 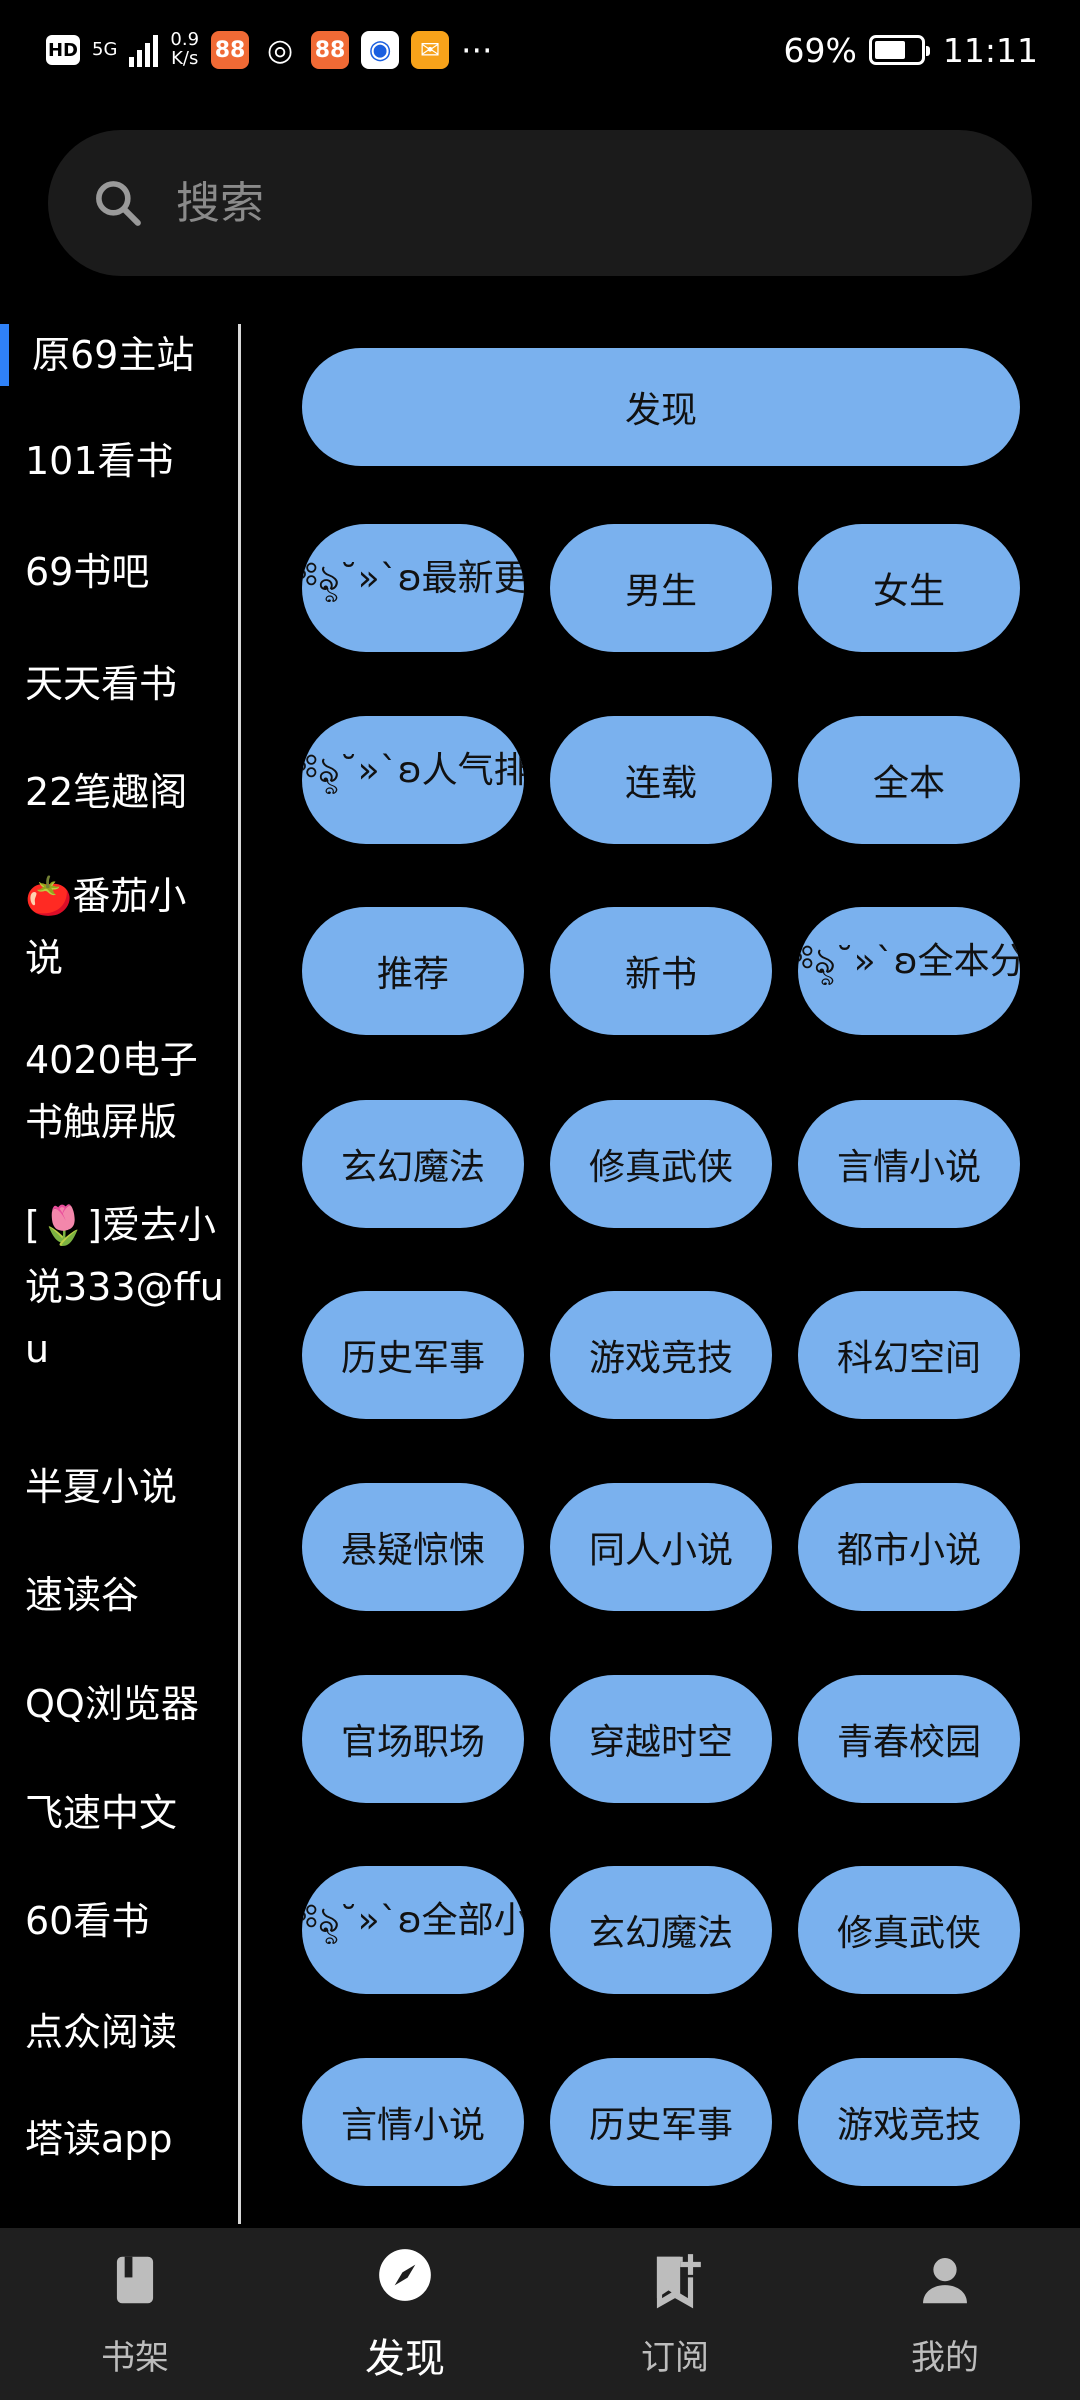 I want to click on button-row: ༺ৡ˘»`ʚ全部小说玄幻魔法修真武侠, so click(x=661, y=1930).